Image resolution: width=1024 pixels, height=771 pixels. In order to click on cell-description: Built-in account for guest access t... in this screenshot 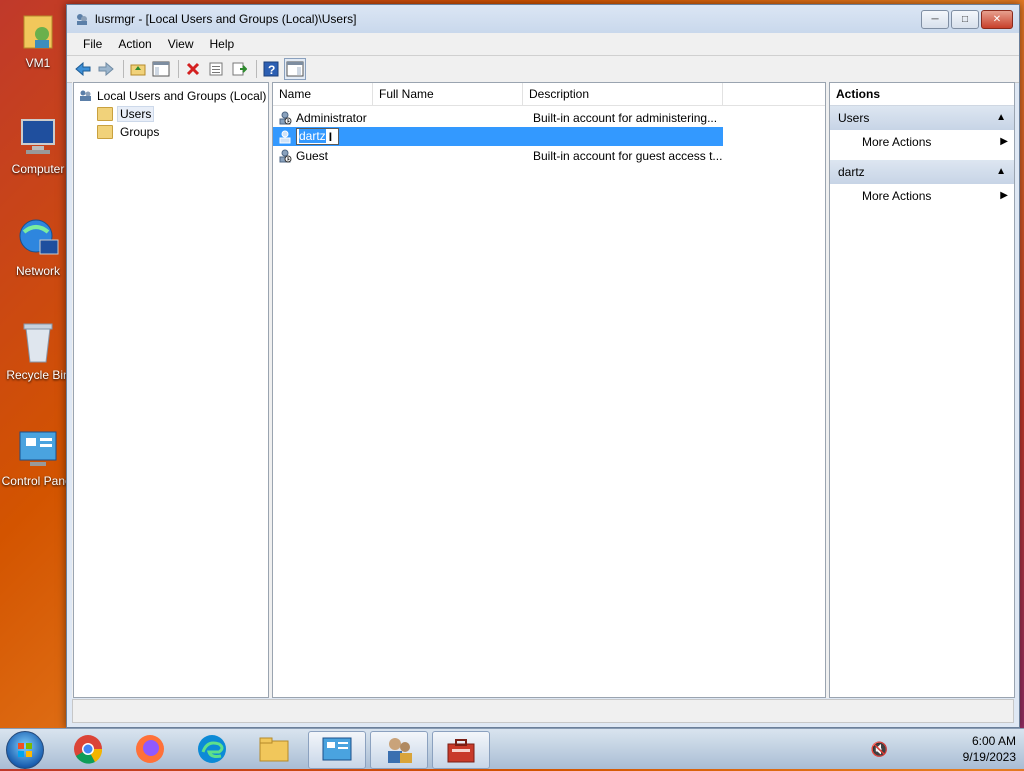, I will do `click(628, 155)`.